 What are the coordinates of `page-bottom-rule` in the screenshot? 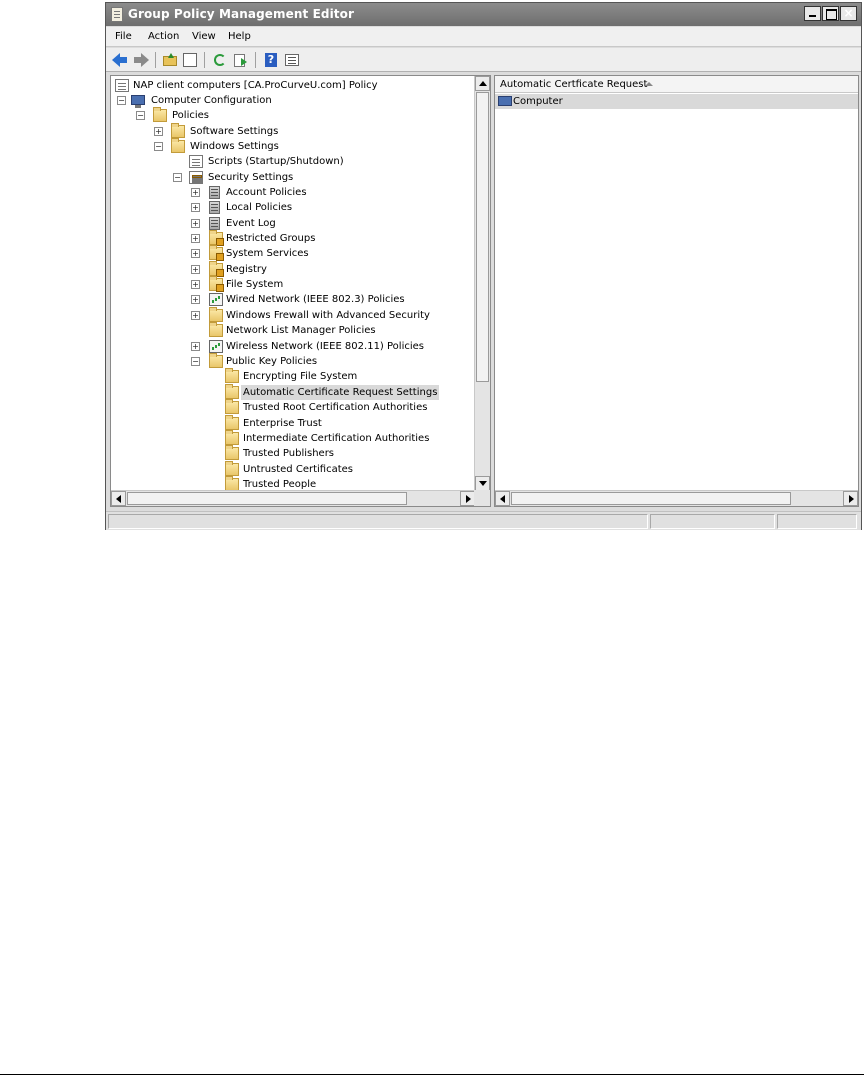 It's located at (432, 1074).